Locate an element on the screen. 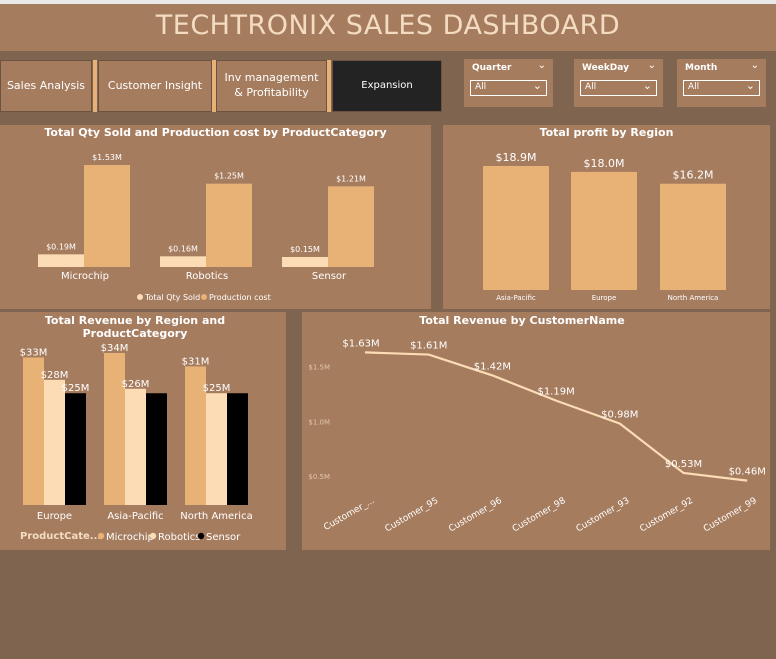 The width and height of the screenshot is (776, 659). data-label: $16.2M is located at coordinates (693, 175).